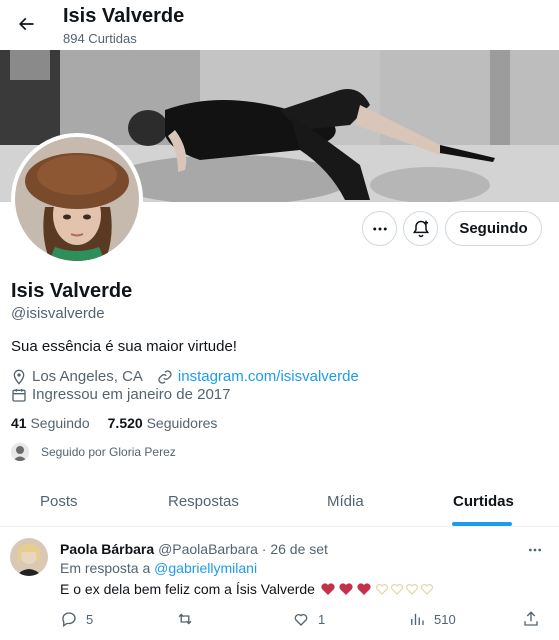  I want to click on reply-button: 5, so click(76, 619).